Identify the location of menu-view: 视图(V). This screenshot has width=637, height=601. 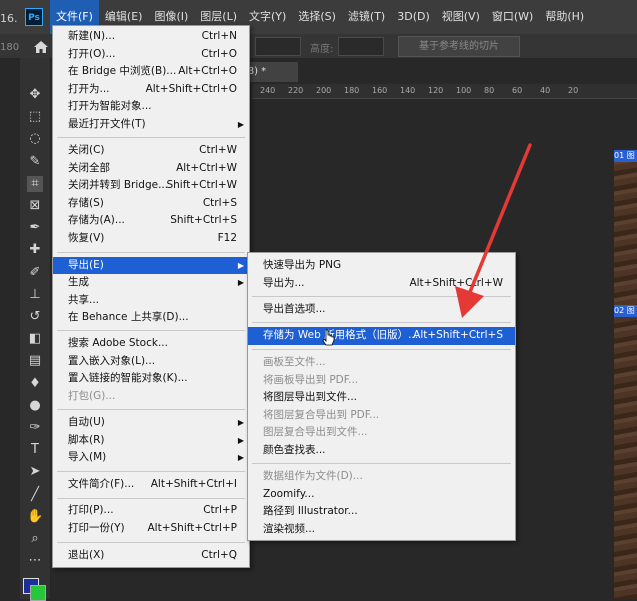
(461, 17).